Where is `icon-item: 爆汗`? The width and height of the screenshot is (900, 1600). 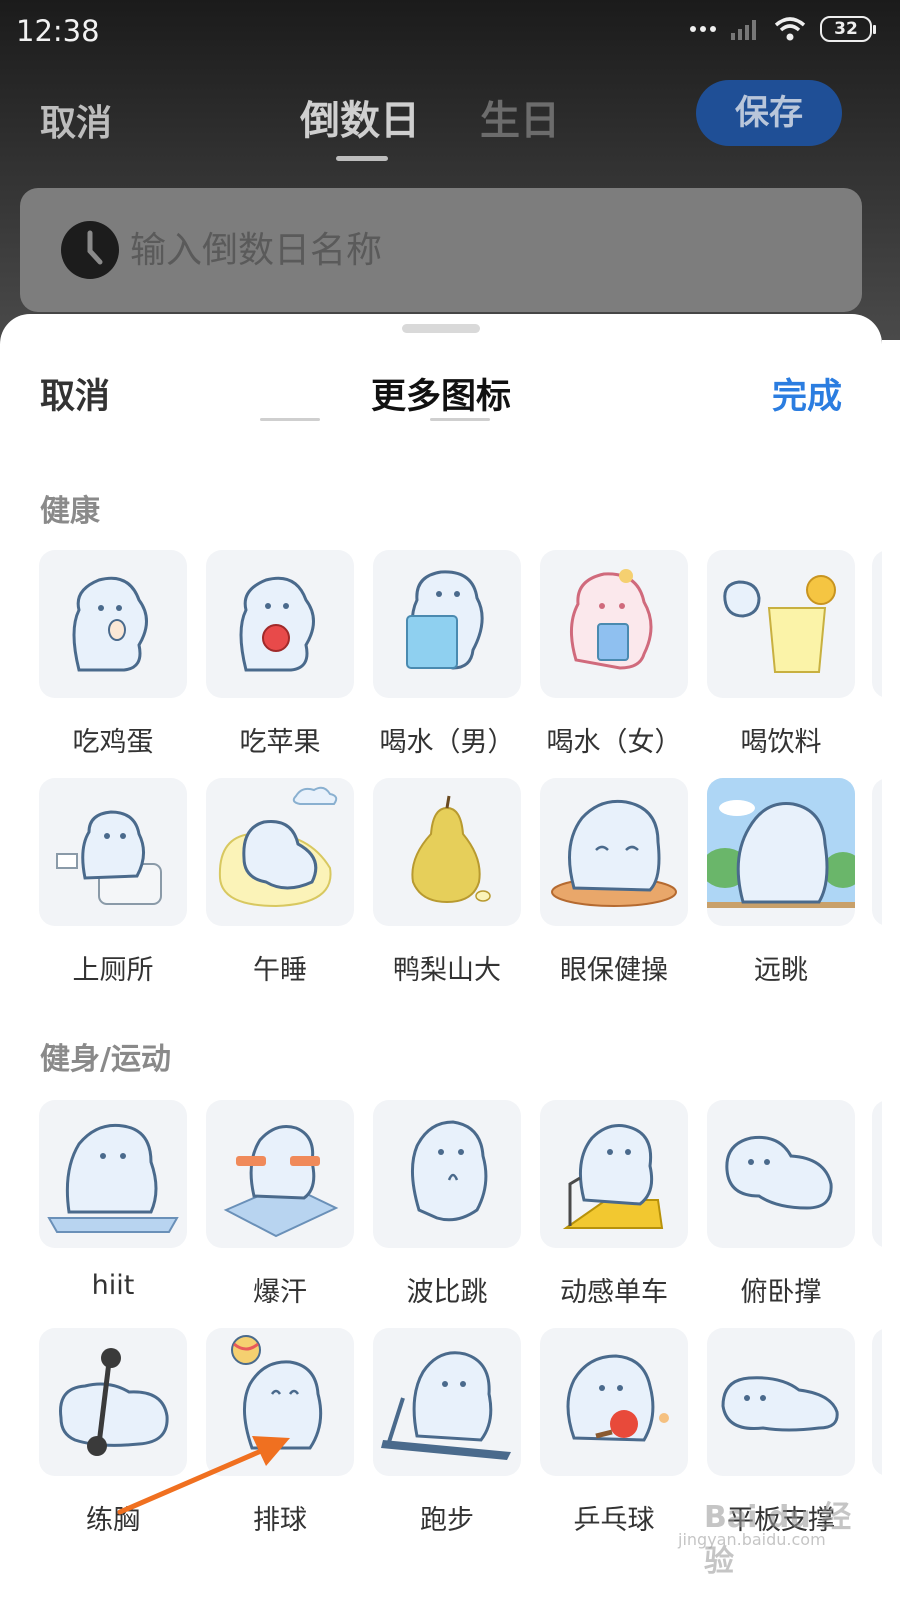
icon-item: 爆汗 is located at coordinates (280, 1204).